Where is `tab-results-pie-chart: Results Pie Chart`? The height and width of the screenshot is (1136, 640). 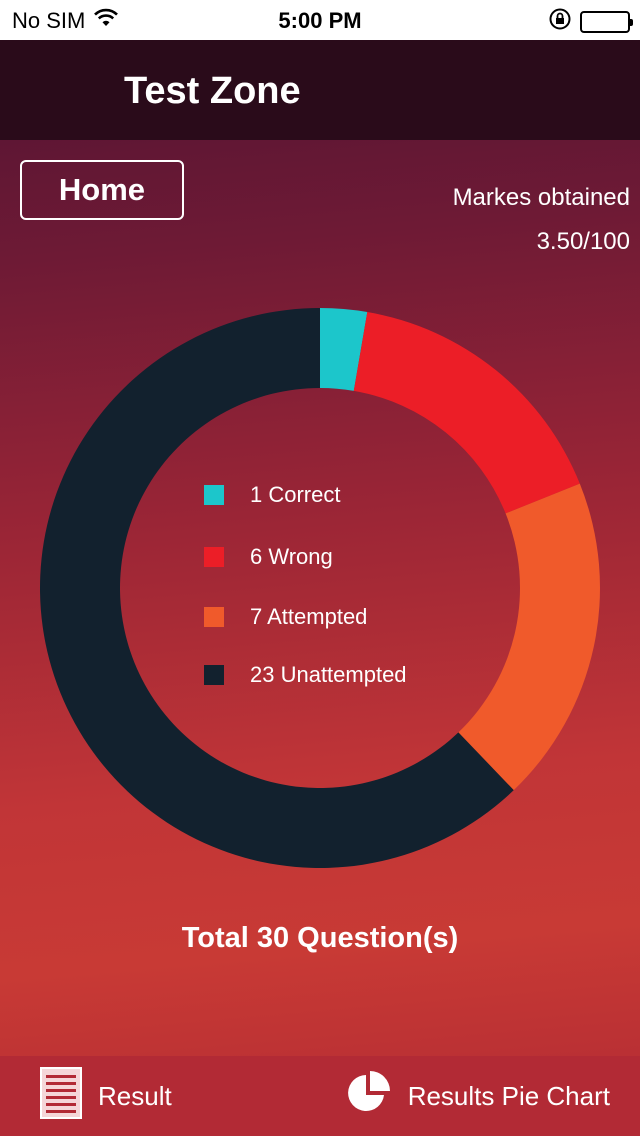
tab-results-pie-chart: Results Pie Chart is located at coordinates (477, 1096).